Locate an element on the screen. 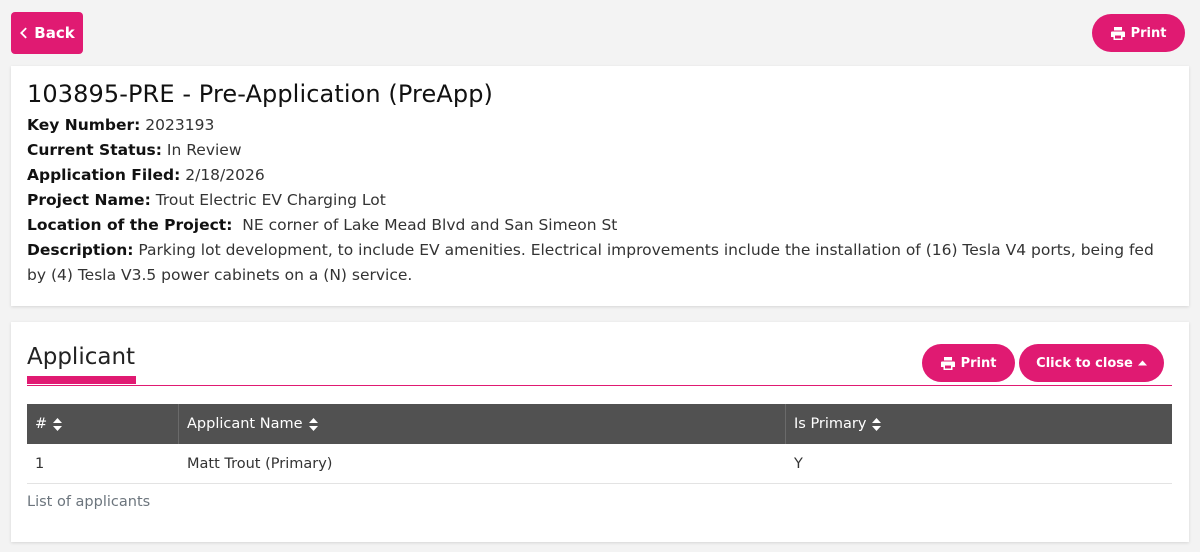 This screenshot has width=1200, height=552. application-filed-value: 2/18/2026 is located at coordinates (225, 175).